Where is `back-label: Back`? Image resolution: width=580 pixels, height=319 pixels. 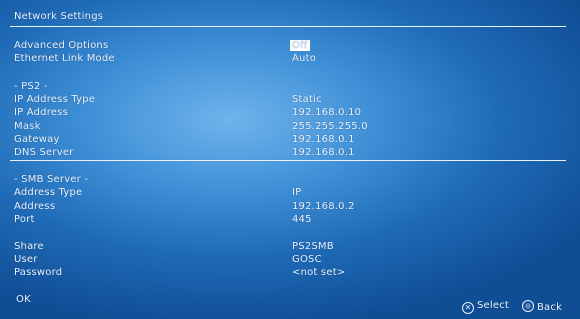 back-label: Back is located at coordinates (550, 307).